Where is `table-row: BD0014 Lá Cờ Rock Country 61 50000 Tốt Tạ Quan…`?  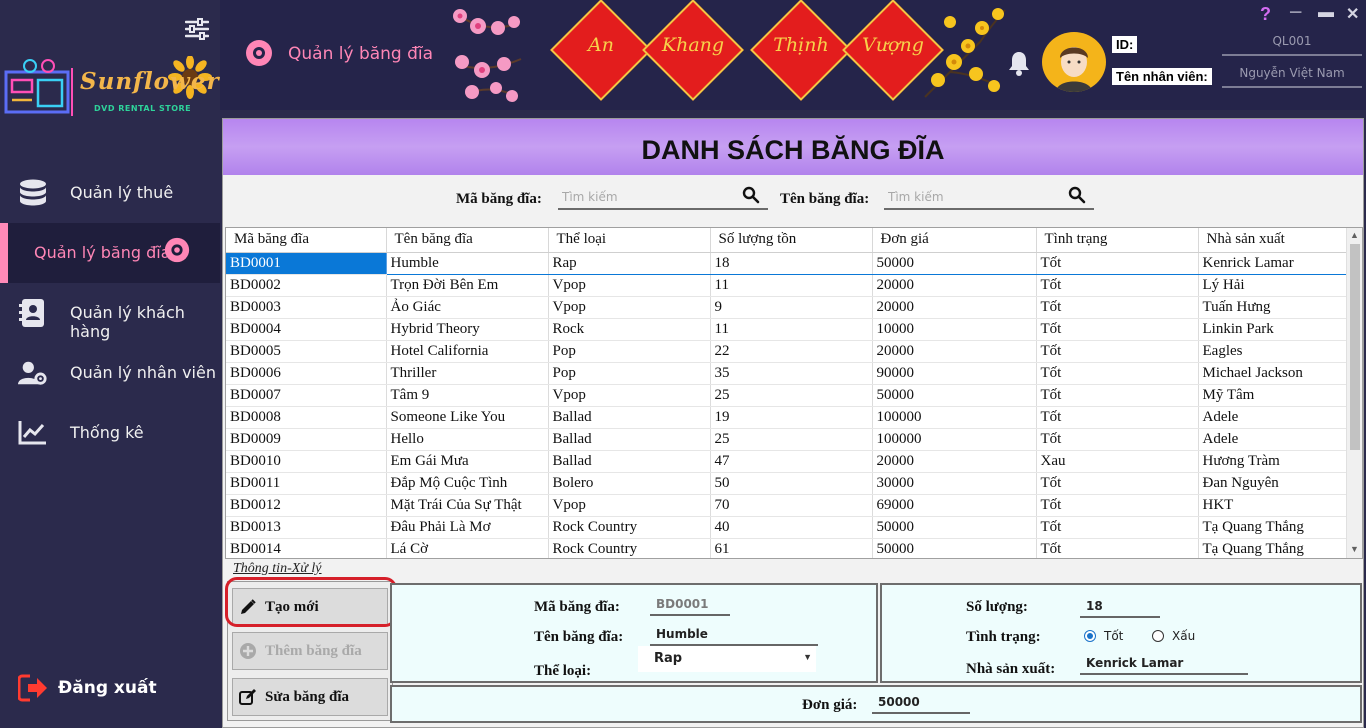 table-row: BD0014 Lá Cờ Rock Country 61 50000 Tốt Tạ Quan… is located at coordinates (787, 548).